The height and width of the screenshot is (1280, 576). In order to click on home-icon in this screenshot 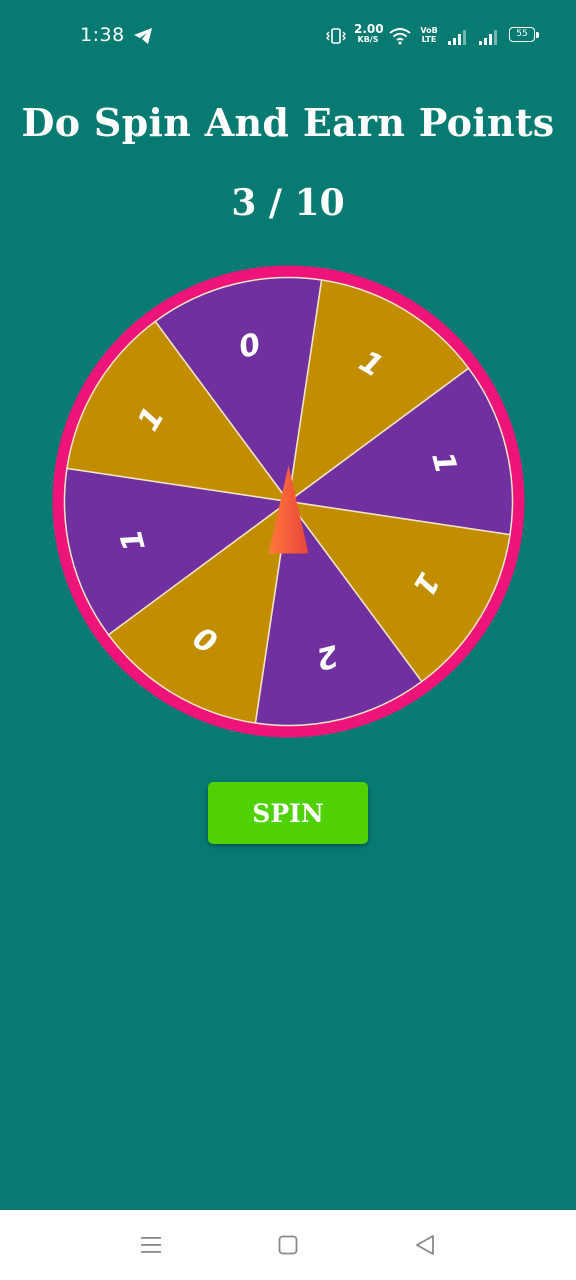, I will do `click(288, 1245)`.